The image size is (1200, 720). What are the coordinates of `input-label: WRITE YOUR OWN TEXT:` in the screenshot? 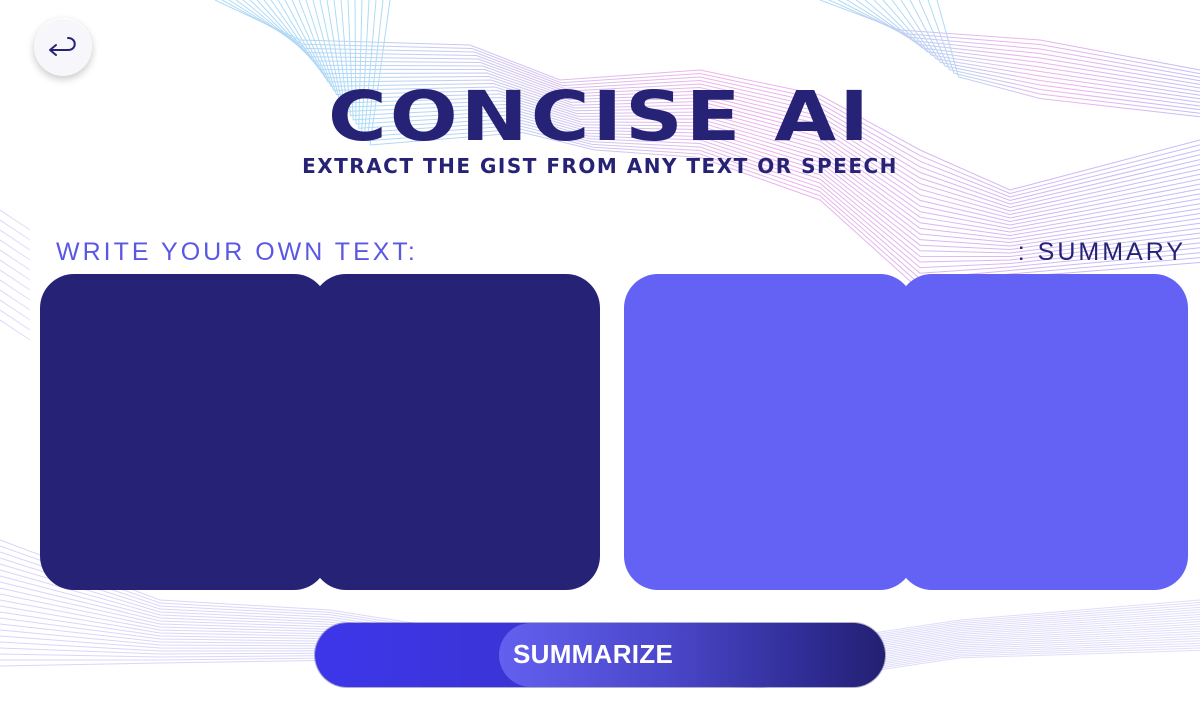 It's located at (237, 252).